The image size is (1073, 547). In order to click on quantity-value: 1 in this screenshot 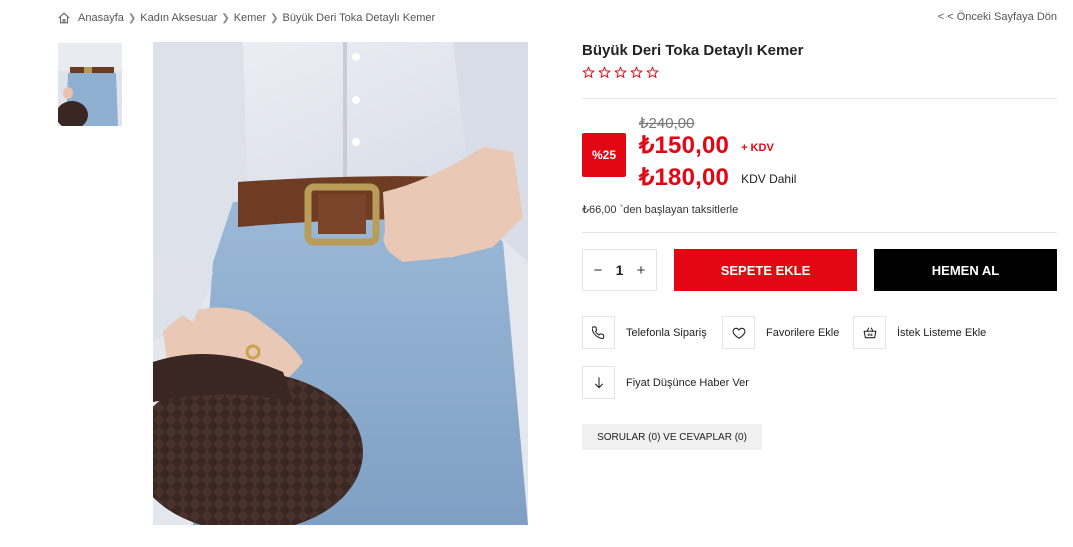, I will do `click(620, 270)`.